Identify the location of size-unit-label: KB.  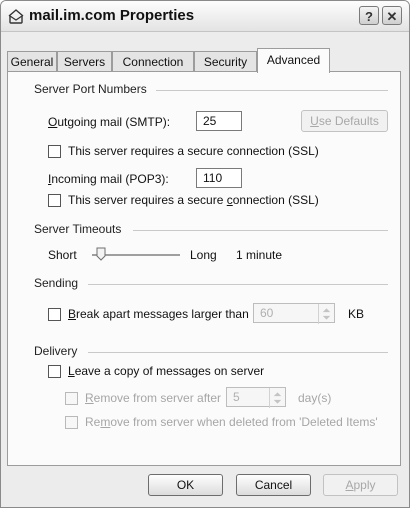
(356, 314).